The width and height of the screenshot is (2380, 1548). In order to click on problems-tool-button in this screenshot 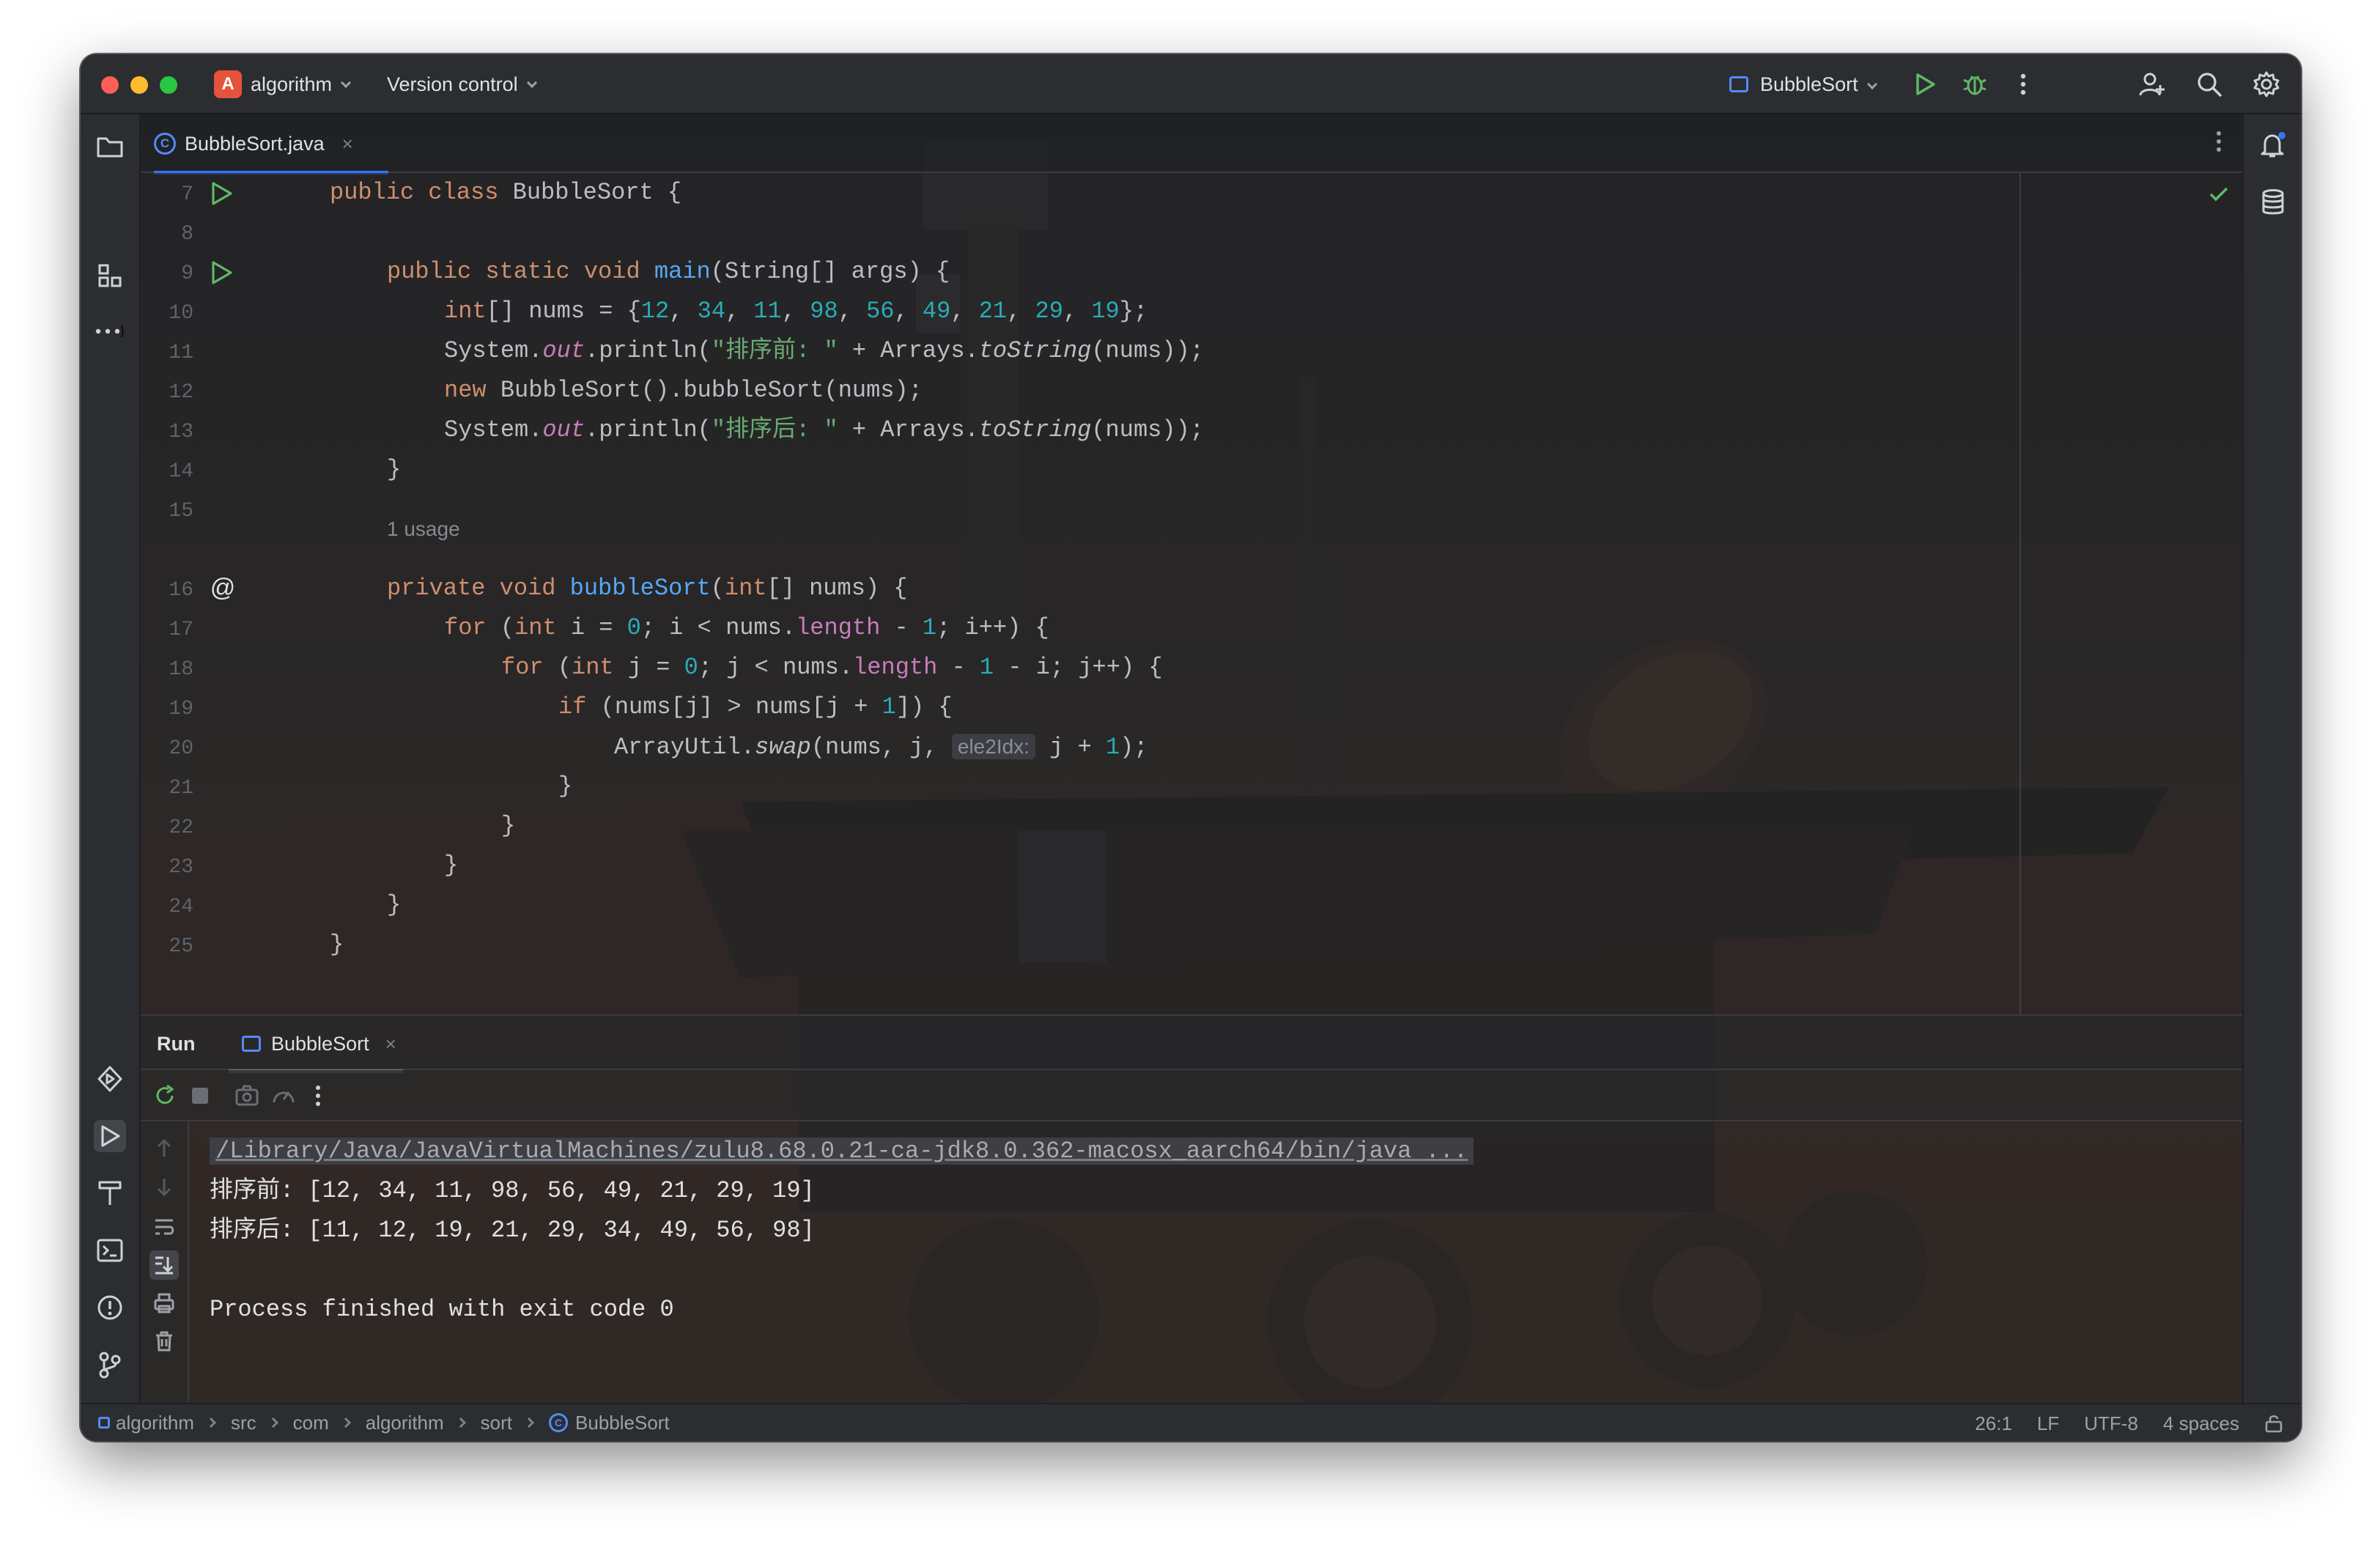, I will do `click(110, 1307)`.